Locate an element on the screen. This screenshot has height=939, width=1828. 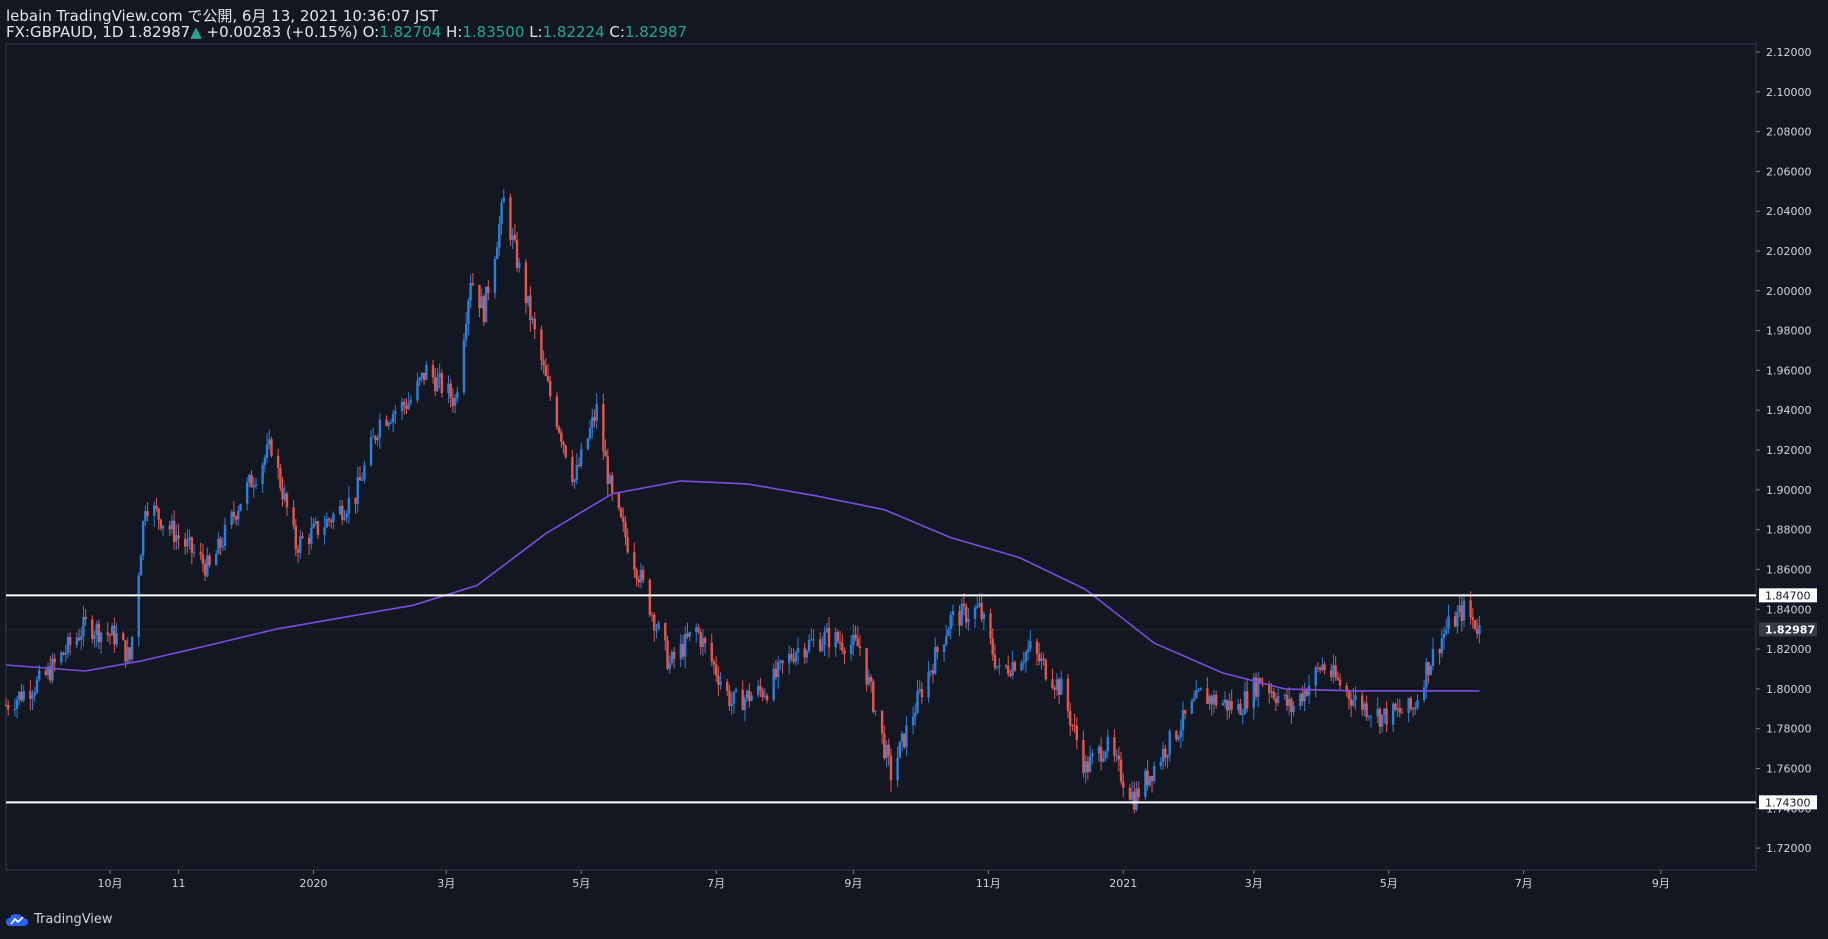
time-axis: 10月 11 2020 3月 5月 7月 9月 11月 2021 3月 5月 7月 9月 is located at coordinates (883, 880).